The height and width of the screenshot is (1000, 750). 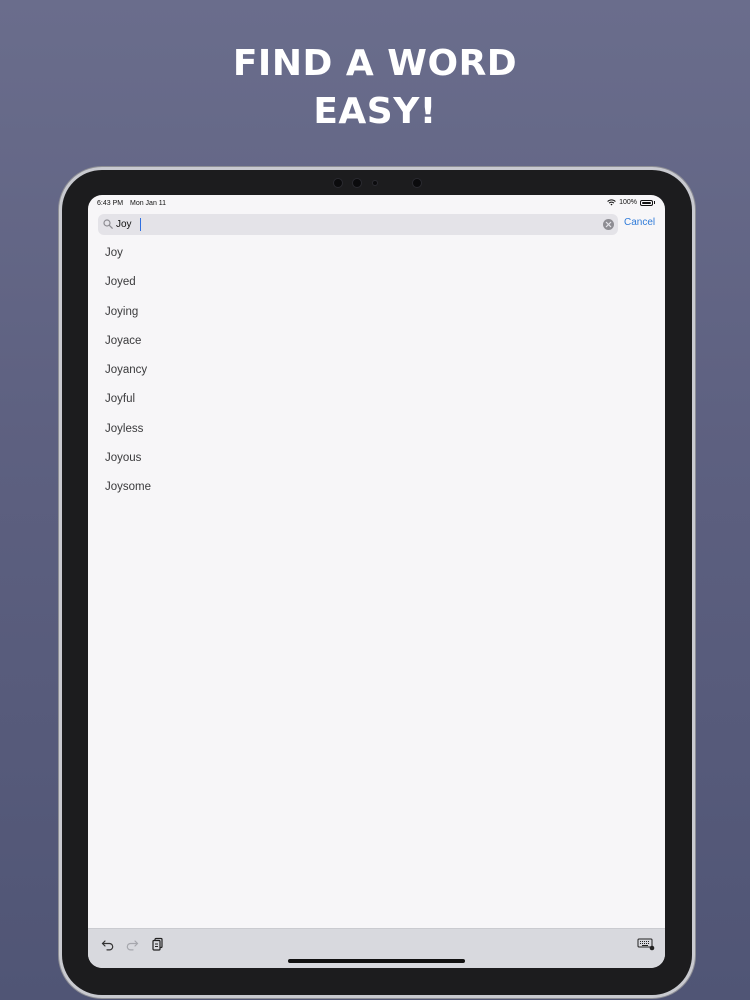 I want to click on clear-icon, so click(x=608, y=224).